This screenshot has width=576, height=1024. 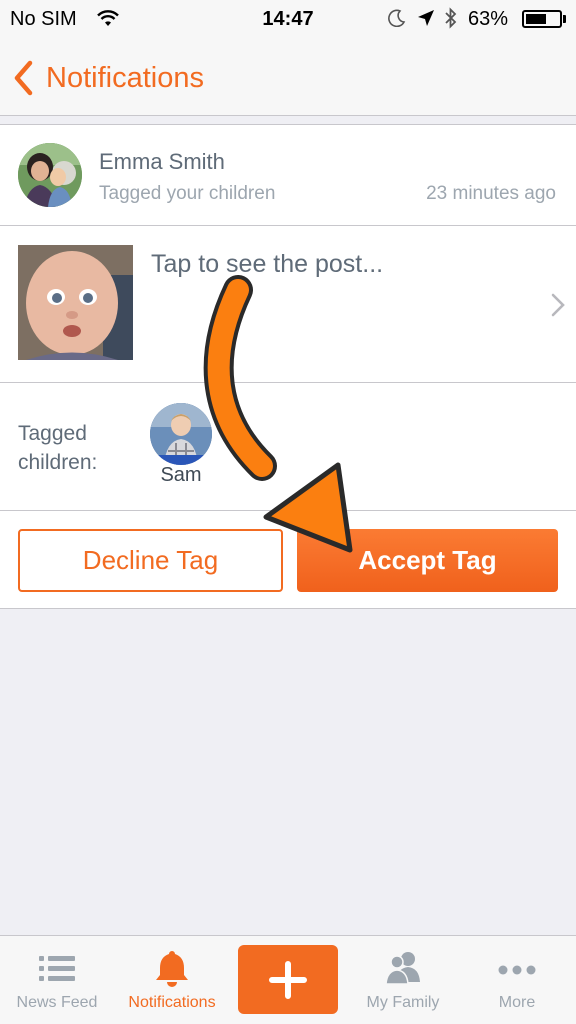 I want to click on notification-action-text: Tagged your children, so click(x=187, y=193).